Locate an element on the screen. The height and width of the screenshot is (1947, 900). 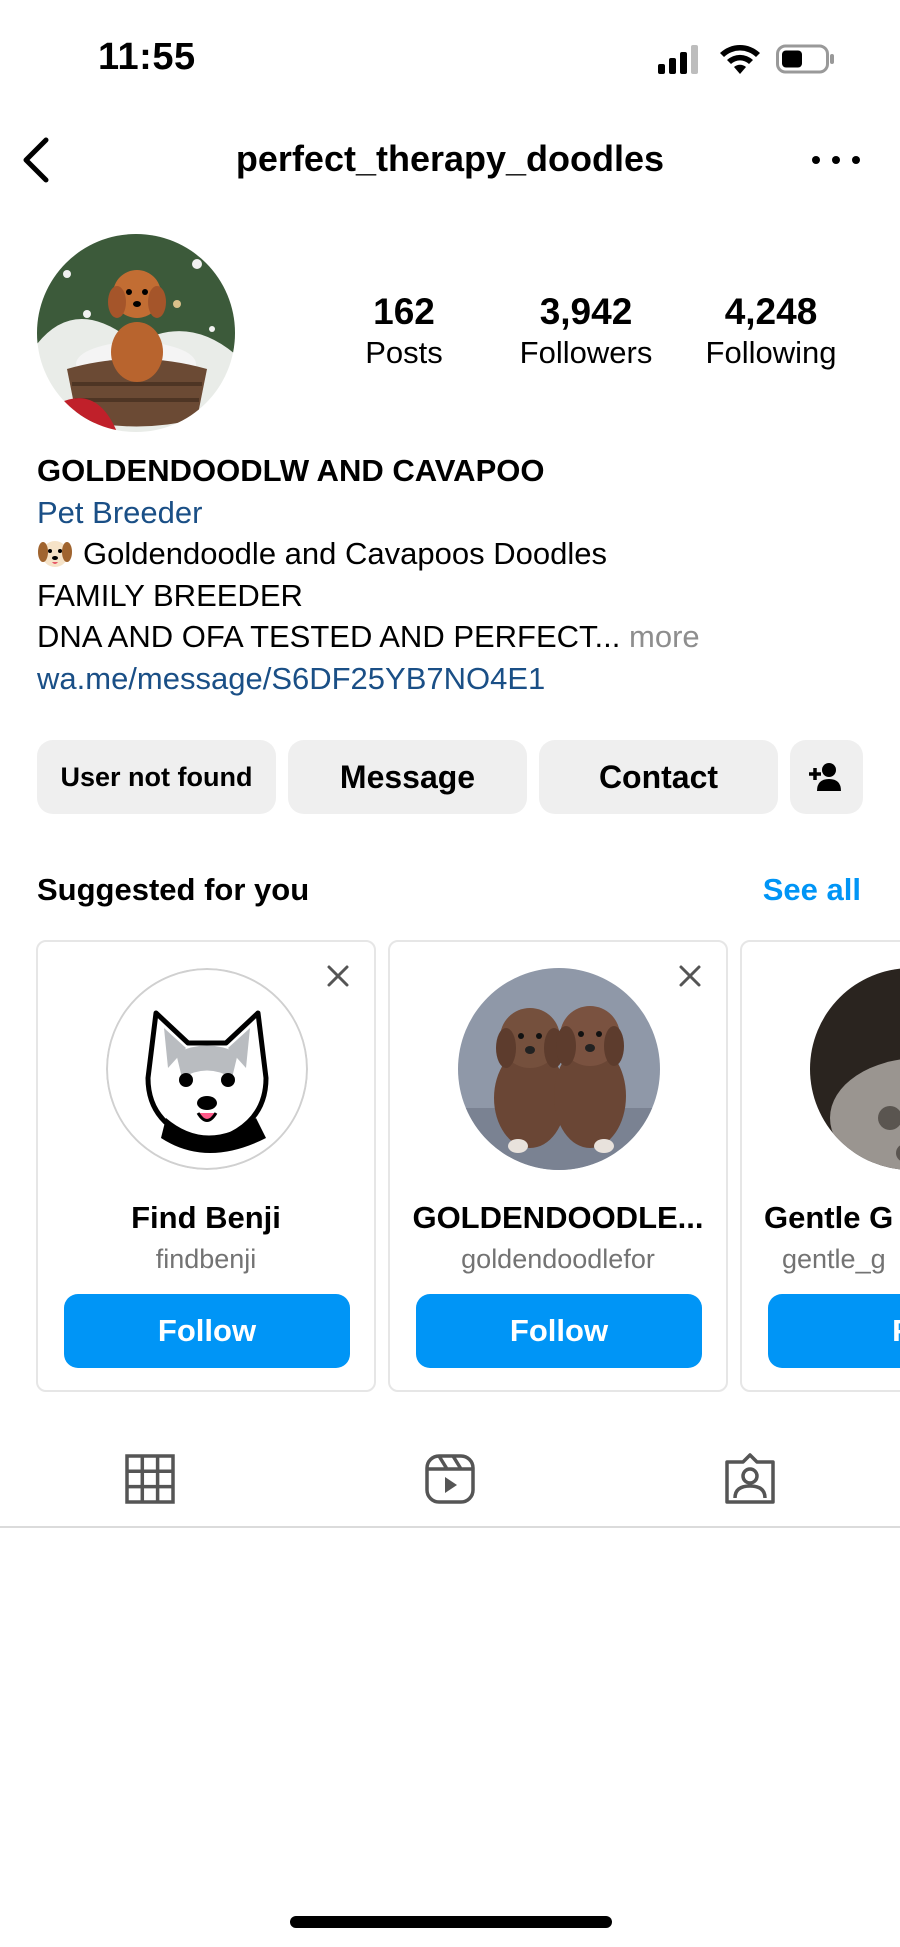
following-stat: 4,248 Following is located at coordinates (771, 332).